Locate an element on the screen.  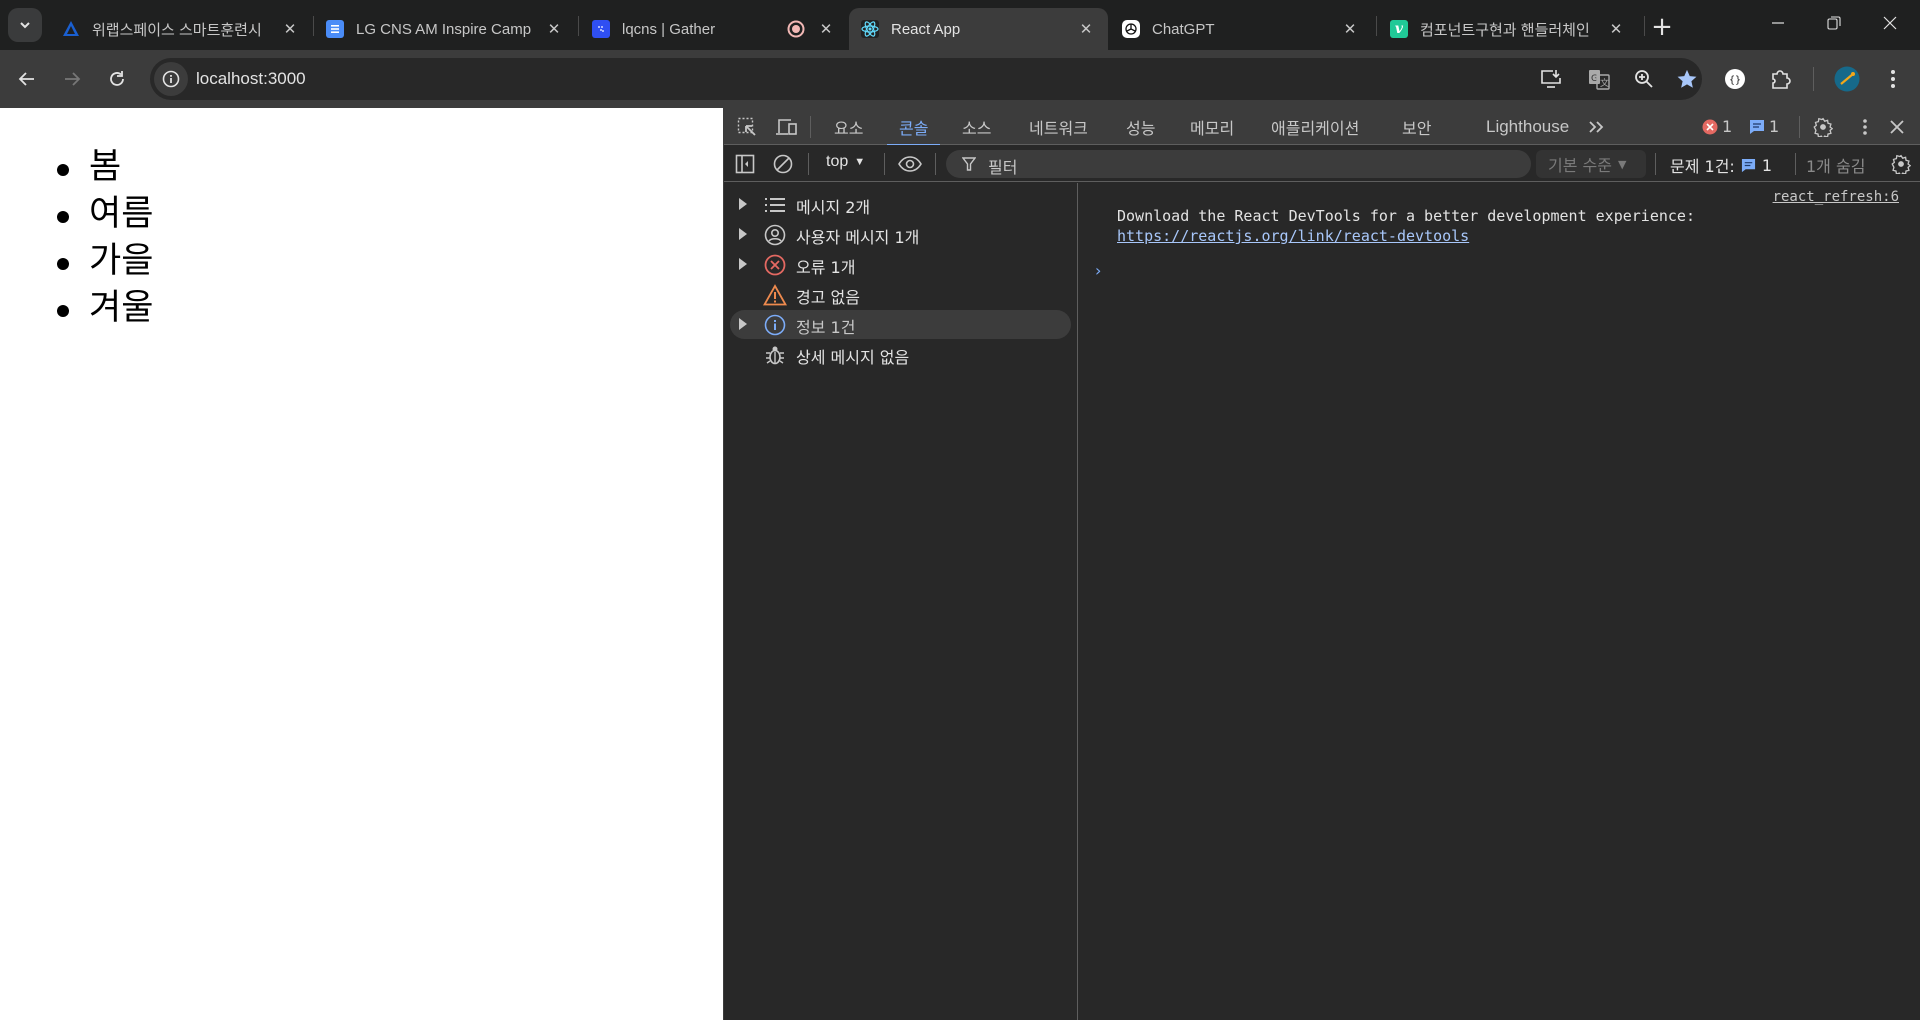
browser-tab: ChatGPT ✕ is located at coordinates (1241, 29).